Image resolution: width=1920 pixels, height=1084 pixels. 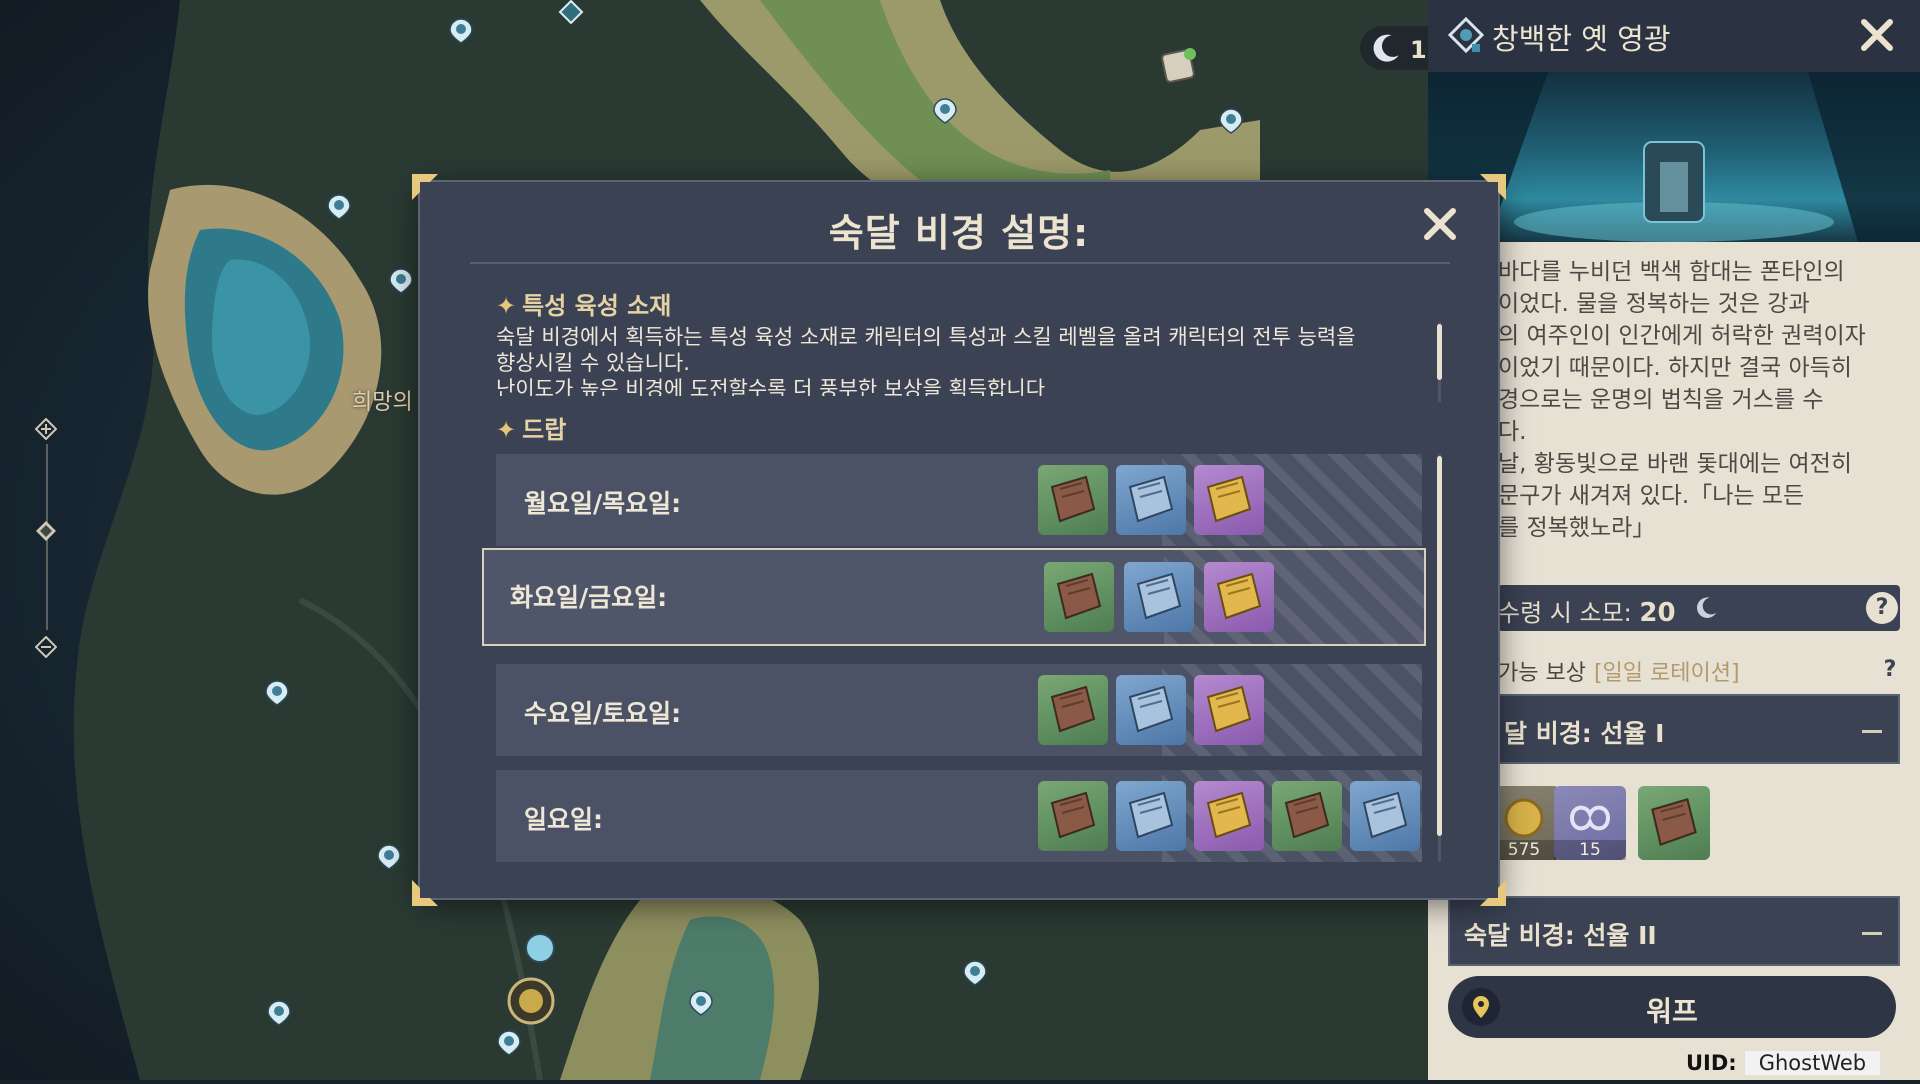 What do you see at coordinates (584, 306) in the screenshot?
I see `section-heading-talent: ✦ 특성 육성 소재` at bounding box center [584, 306].